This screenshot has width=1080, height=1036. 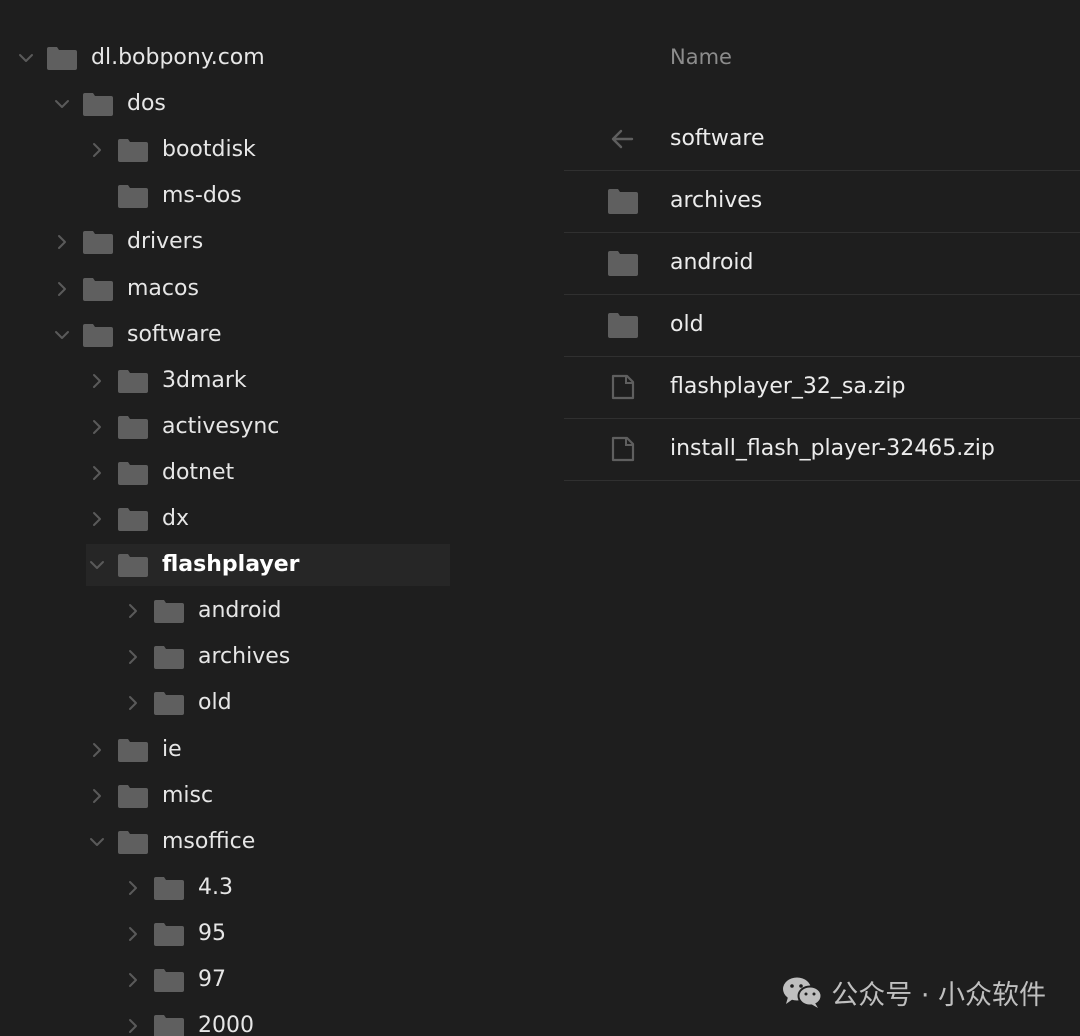 I want to click on folder-row: old, so click(x=822, y=325).